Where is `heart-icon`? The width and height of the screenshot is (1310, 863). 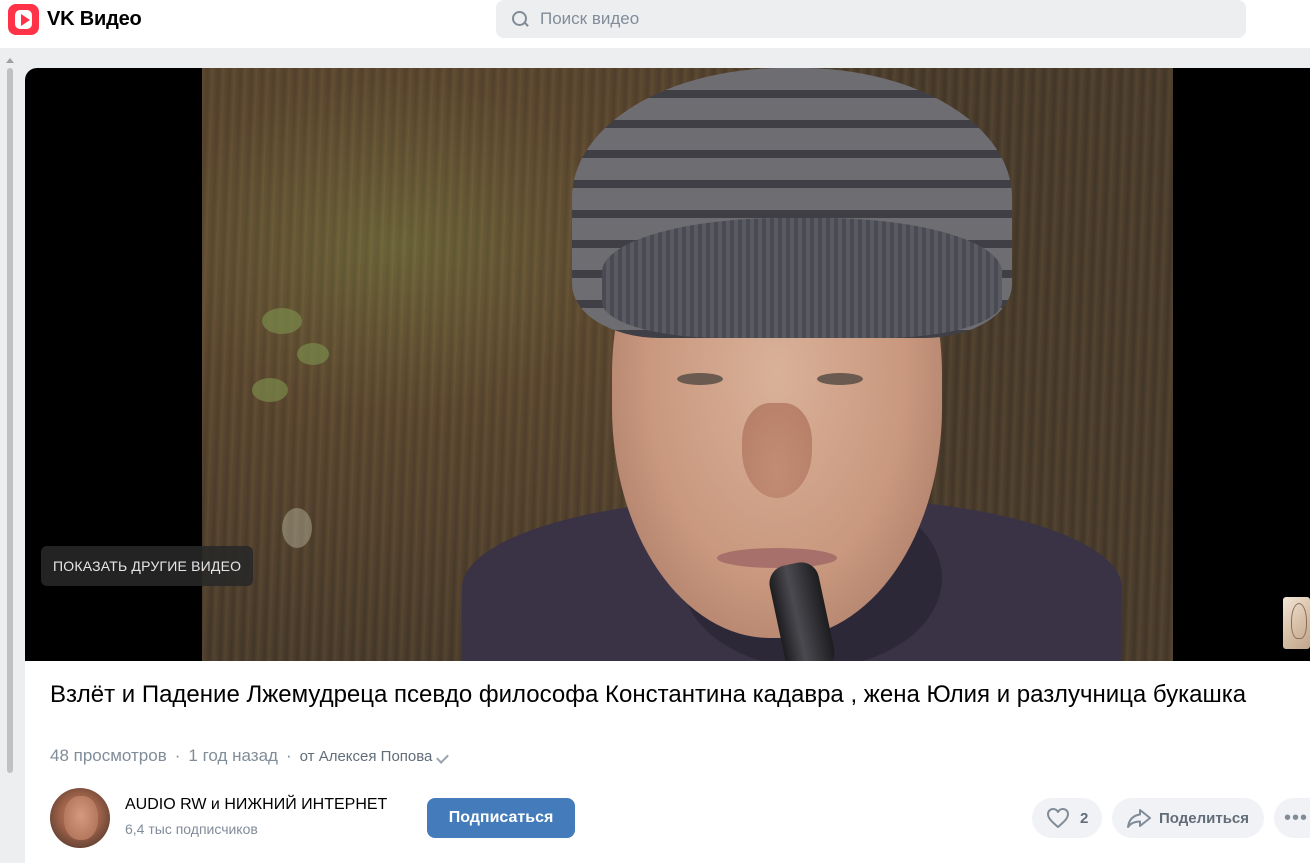 heart-icon is located at coordinates (1058, 818).